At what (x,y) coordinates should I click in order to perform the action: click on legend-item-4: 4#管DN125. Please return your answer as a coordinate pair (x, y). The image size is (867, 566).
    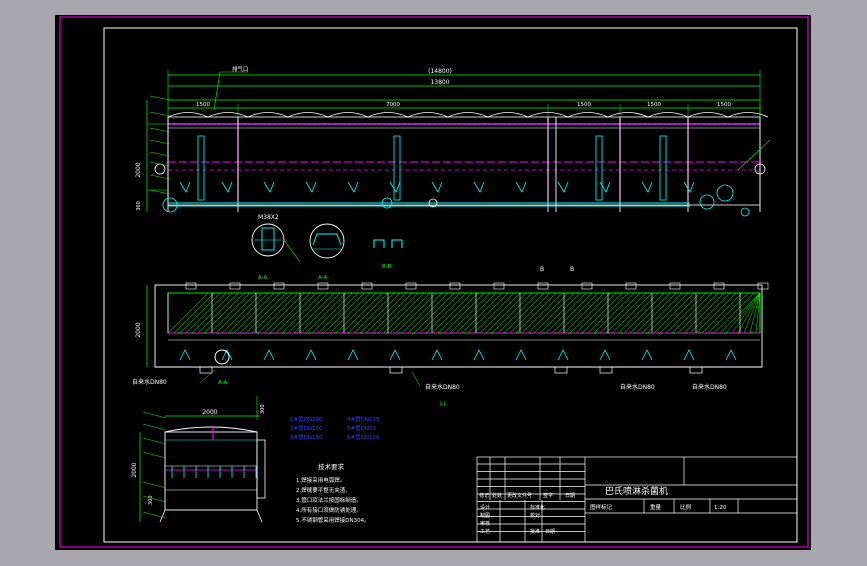
    Looking at the image, I should click on (363, 419).